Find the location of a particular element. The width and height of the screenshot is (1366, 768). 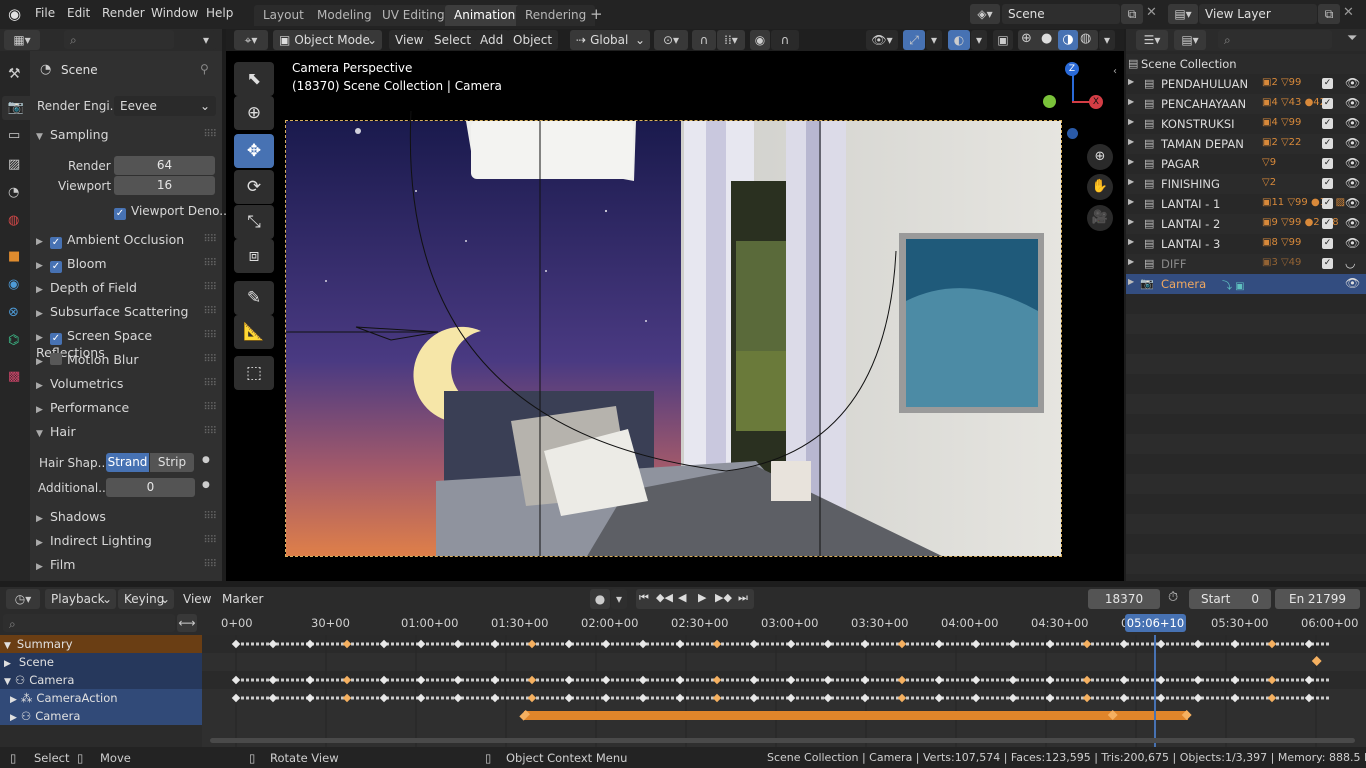

channel-scene: ▶ Scene is located at coordinates (101, 662).